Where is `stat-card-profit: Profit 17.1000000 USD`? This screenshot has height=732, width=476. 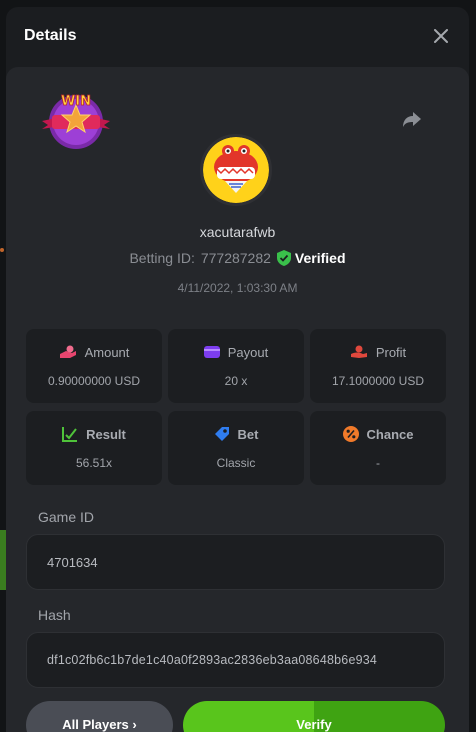
stat-card-profit: Profit 17.1000000 USD is located at coordinates (378, 366).